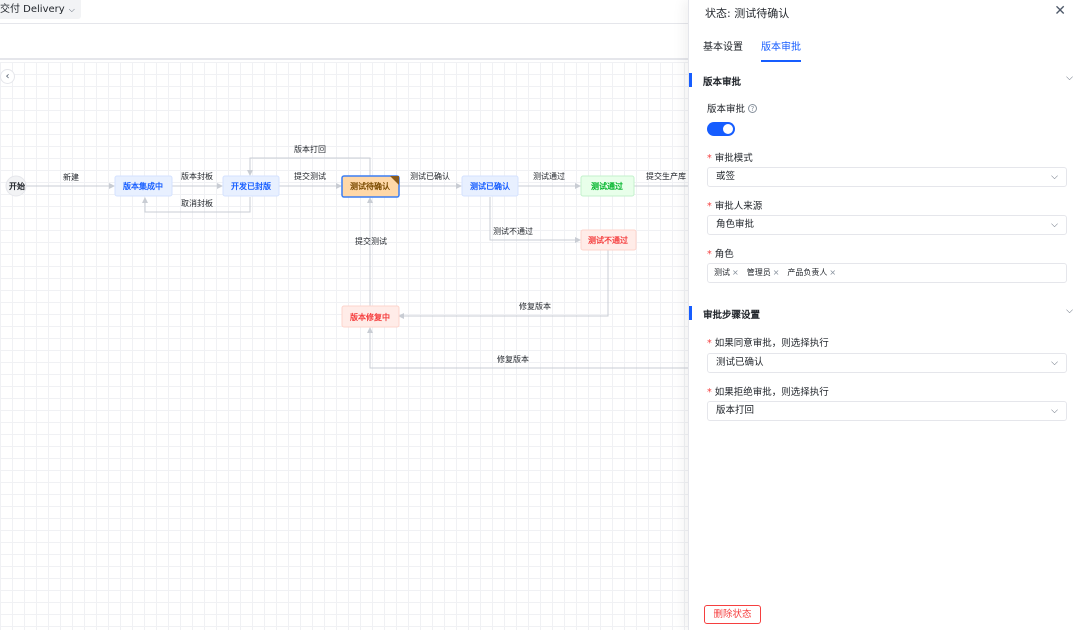 This screenshot has width=1080, height=630. I want to click on approval-mode-label: * 审批模式, so click(730, 158).